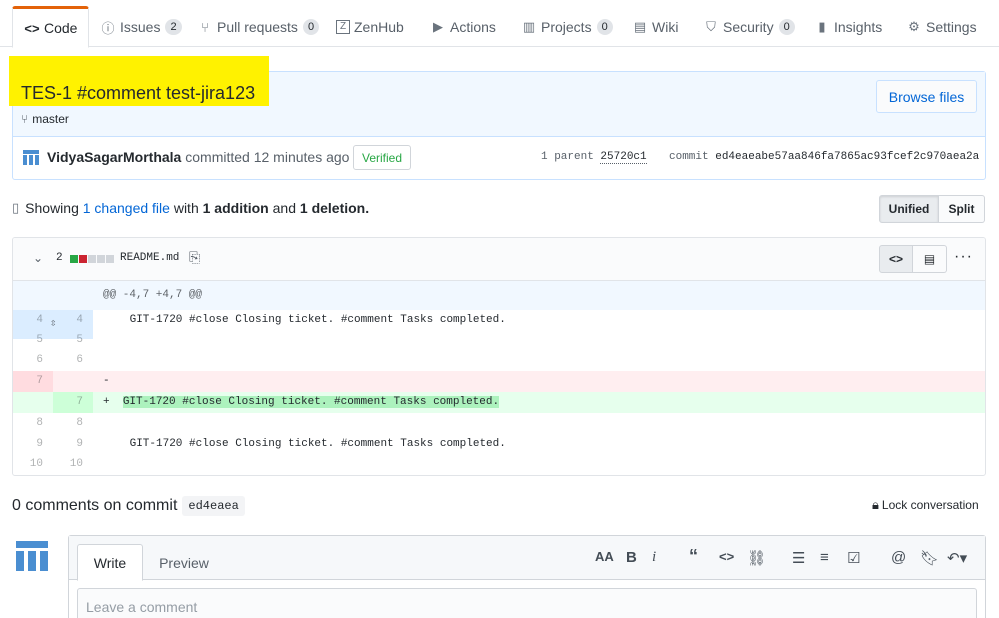 The width and height of the screenshot is (999, 618). Describe the element at coordinates (38, 258) in the screenshot. I see `chevron-down-icon: ⌄` at that location.